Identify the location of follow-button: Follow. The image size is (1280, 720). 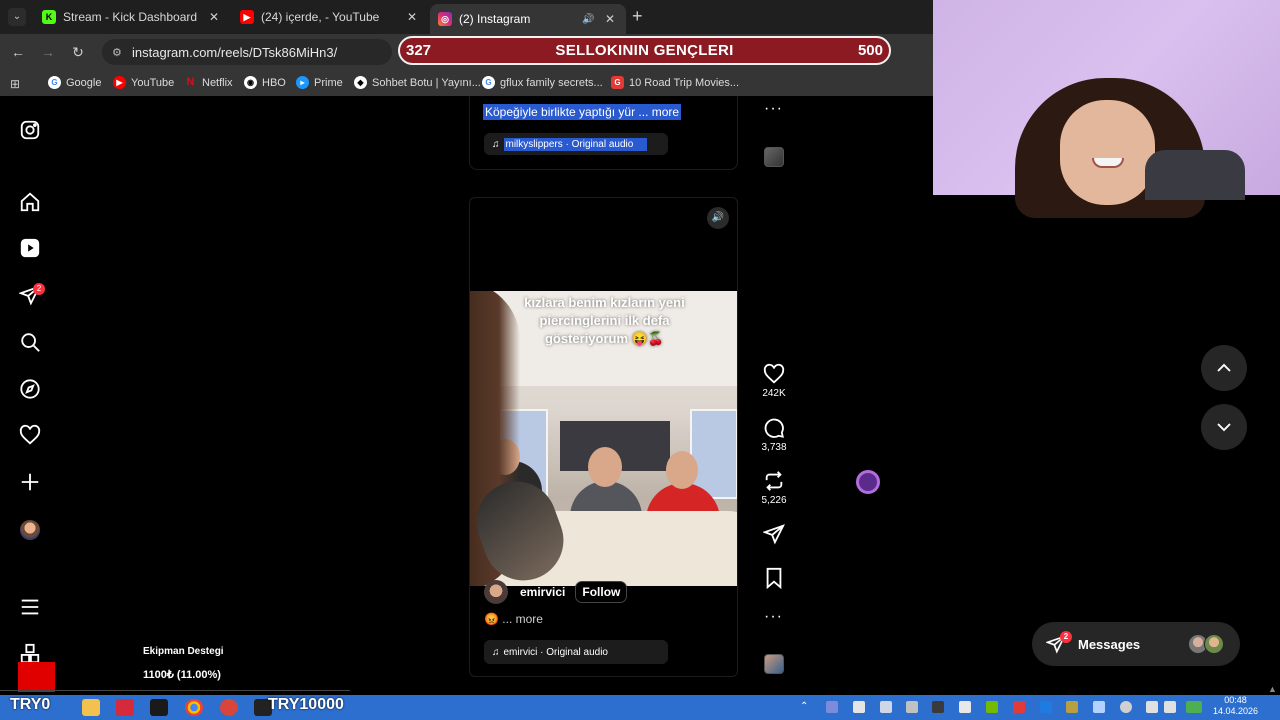
(601, 592).